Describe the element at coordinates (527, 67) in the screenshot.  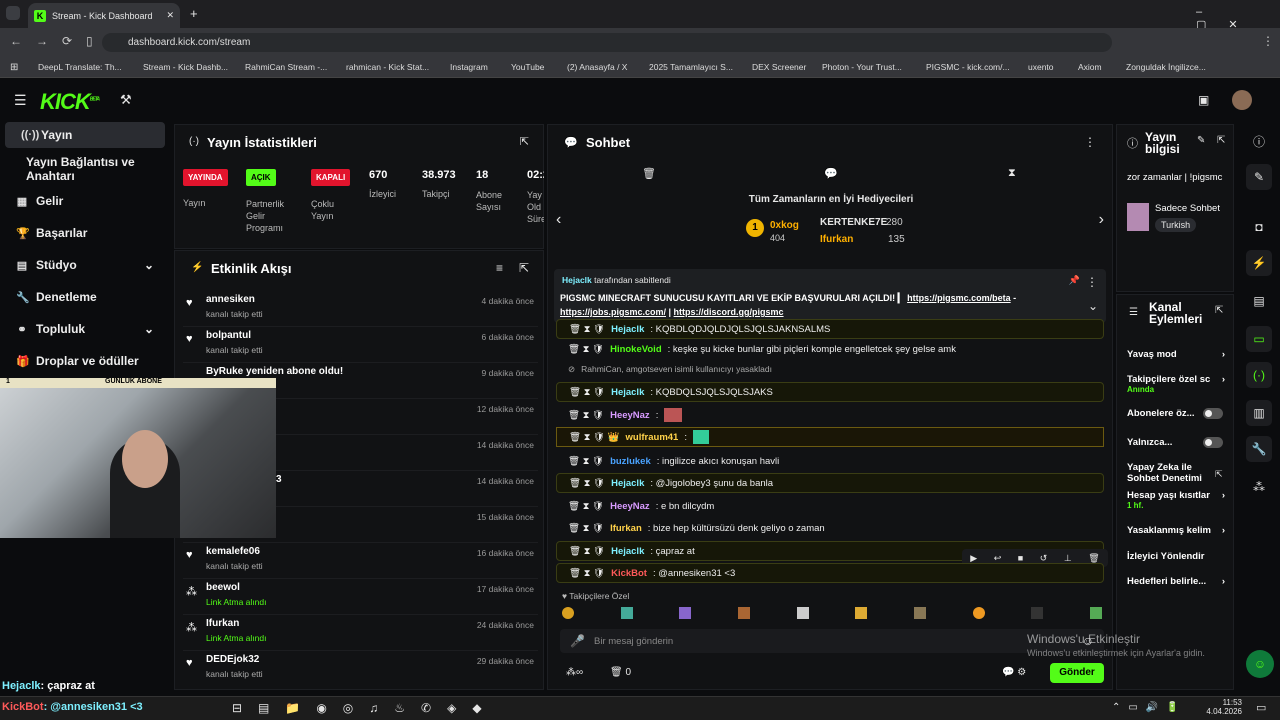
I see `bookmark-item: YouTube` at that location.